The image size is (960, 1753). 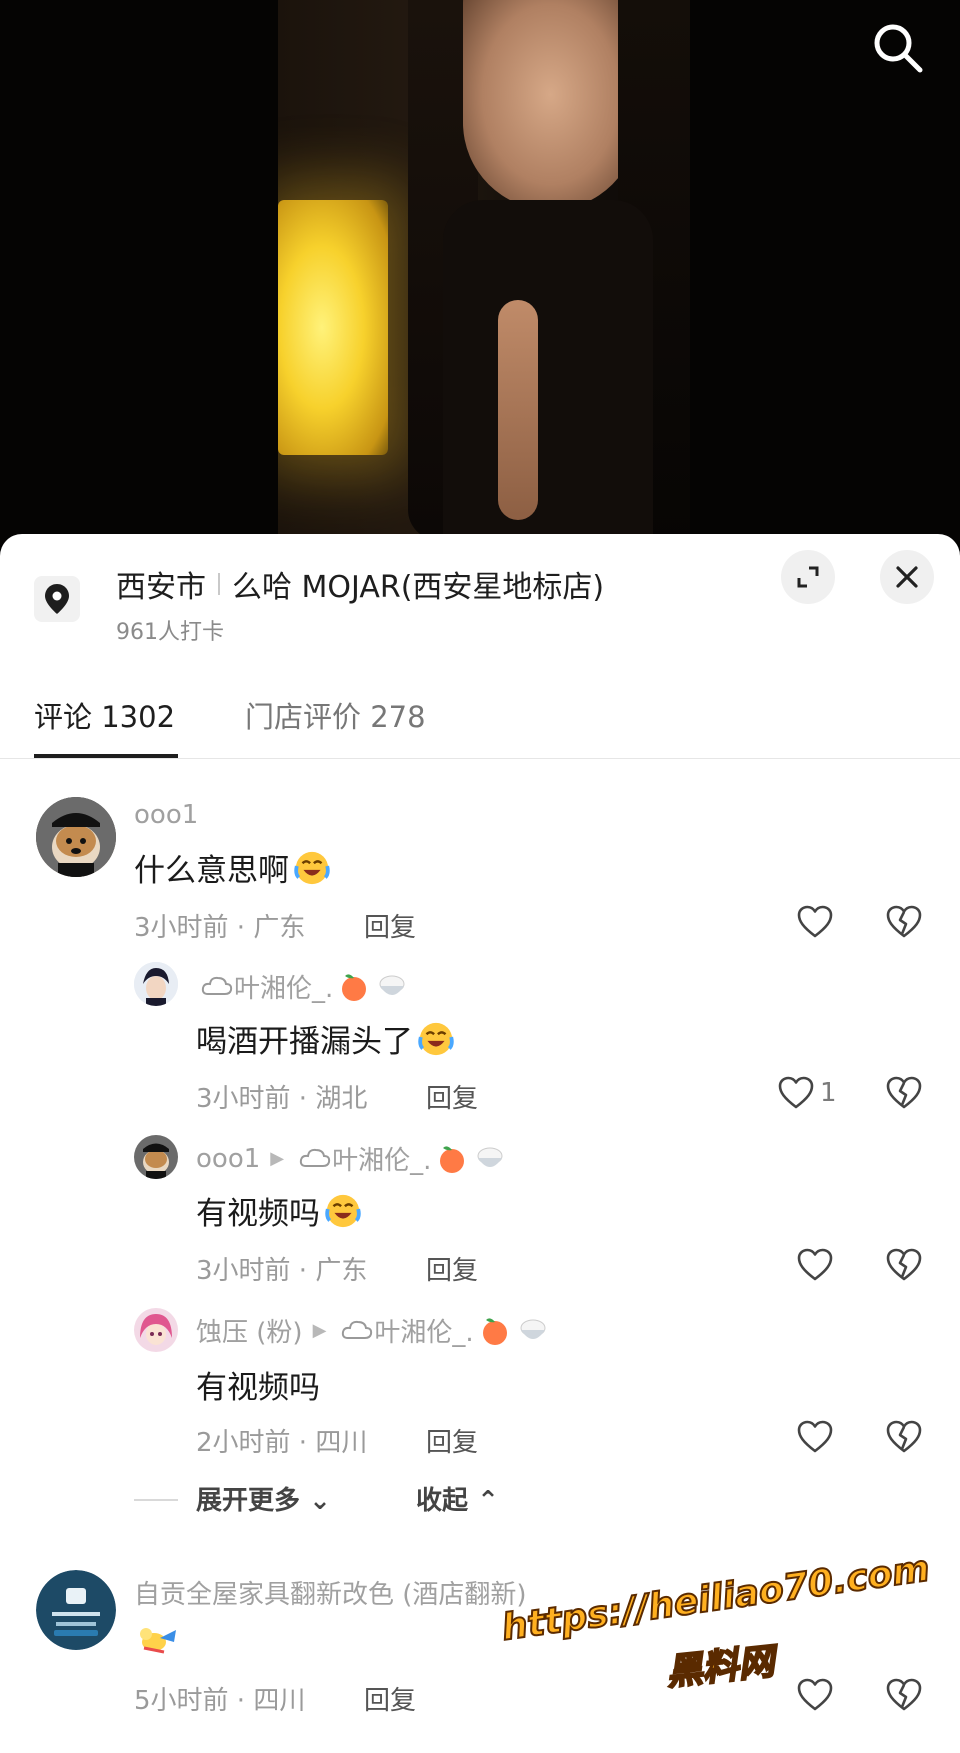 What do you see at coordinates (518, 410) in the screenshot?
I see `dress-cutout` at bounding box center [518, 410].